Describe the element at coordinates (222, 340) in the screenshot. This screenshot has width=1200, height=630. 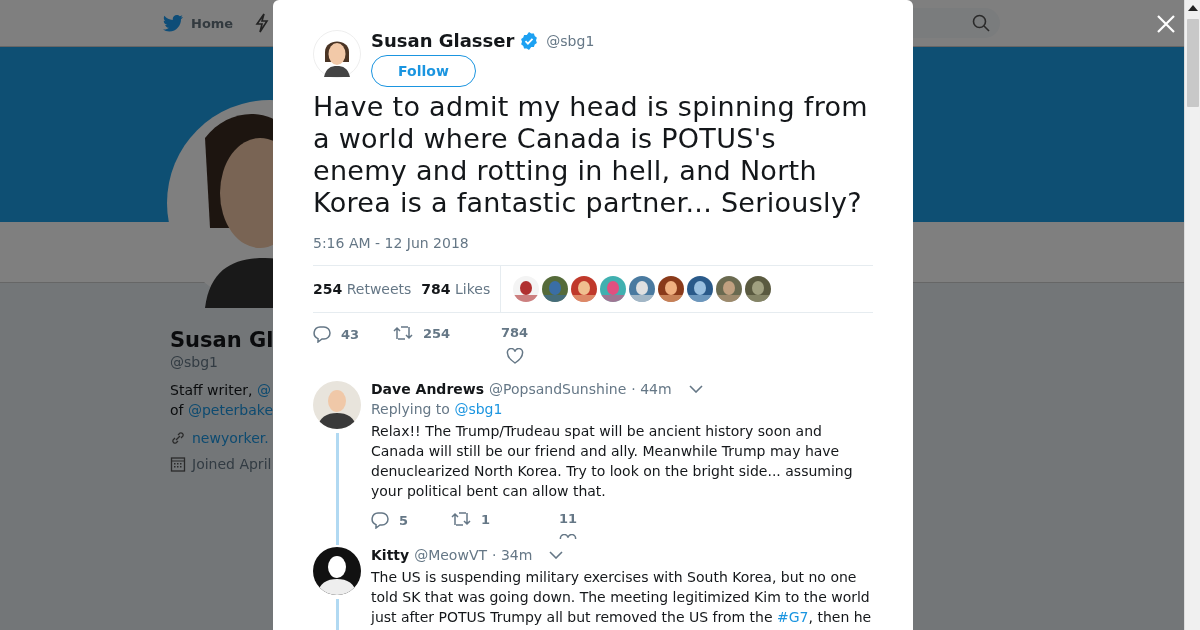
I see `profile-name: Susan Gl` at that location.